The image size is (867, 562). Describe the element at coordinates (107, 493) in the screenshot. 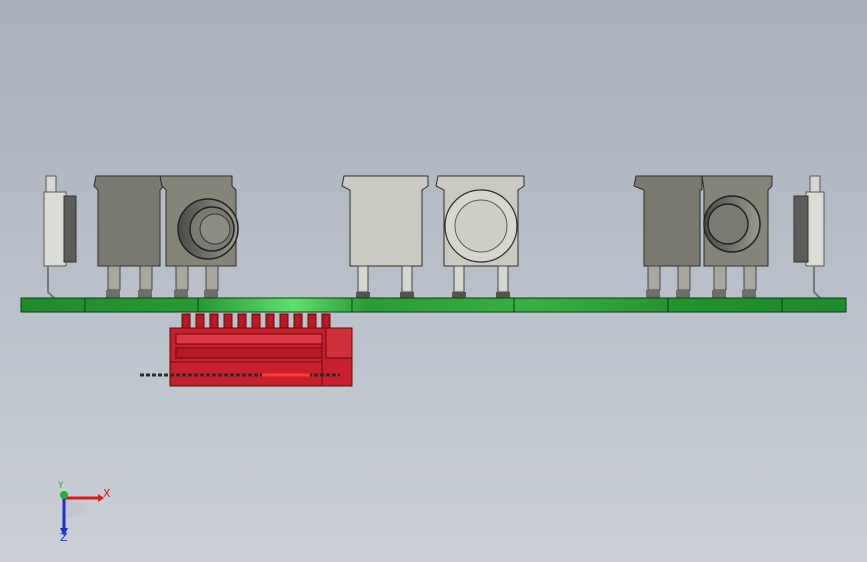

I see `triad-x-label: X` at that location.